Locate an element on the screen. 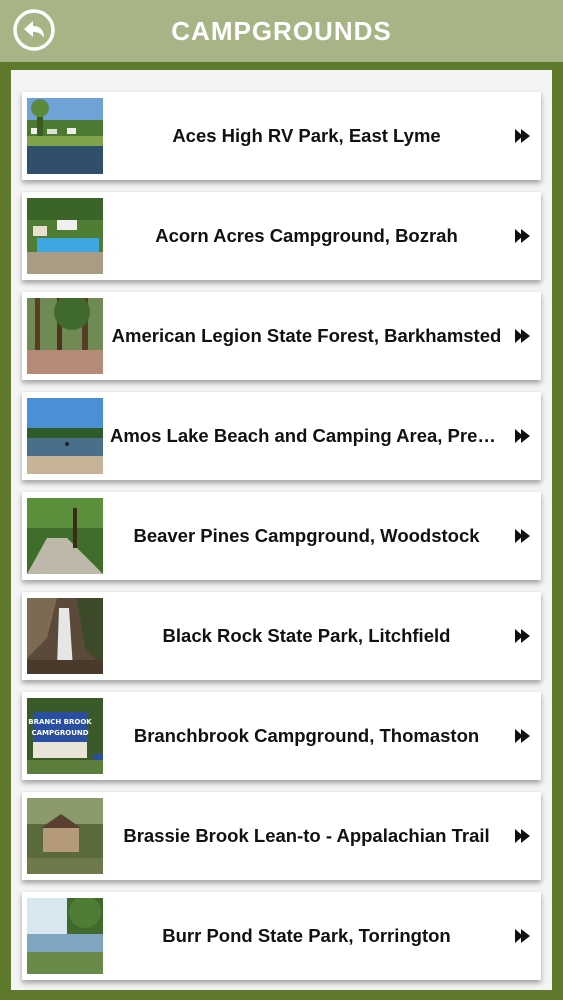 The image size is (563, 1000). sign-text-line2: CAMPGROUND is located at coordinates (59, 733).